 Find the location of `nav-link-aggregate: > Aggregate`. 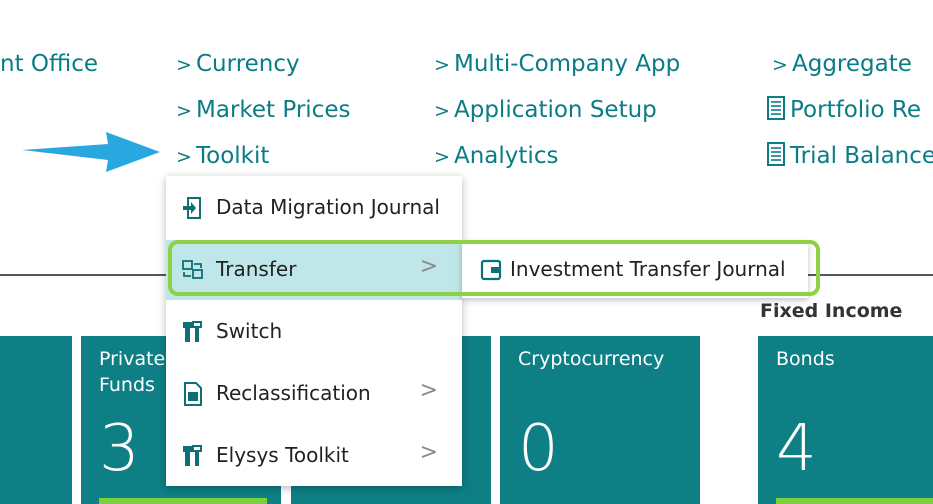

nav-link-aggregate: > Aggregate is located at coordinates (842, 64).